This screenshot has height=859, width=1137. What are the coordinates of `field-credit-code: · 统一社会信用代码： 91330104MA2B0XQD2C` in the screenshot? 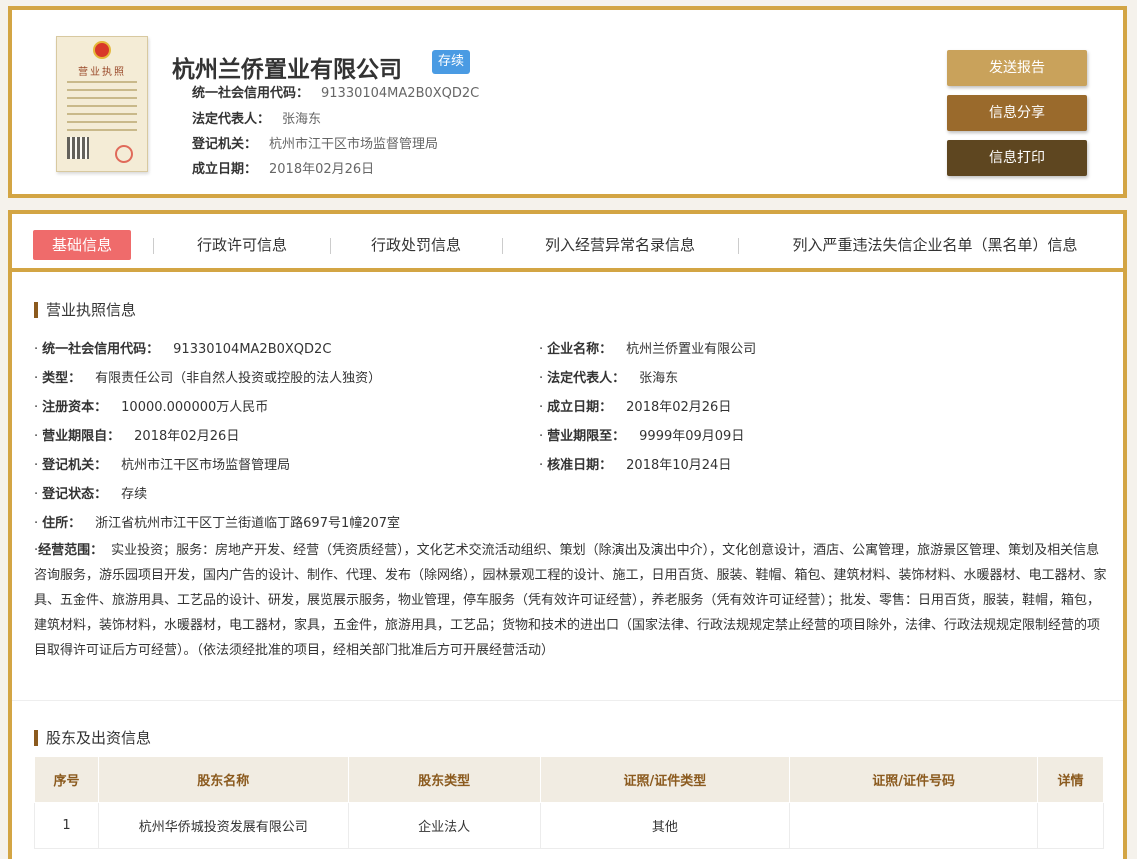 It's located at (183, 349).